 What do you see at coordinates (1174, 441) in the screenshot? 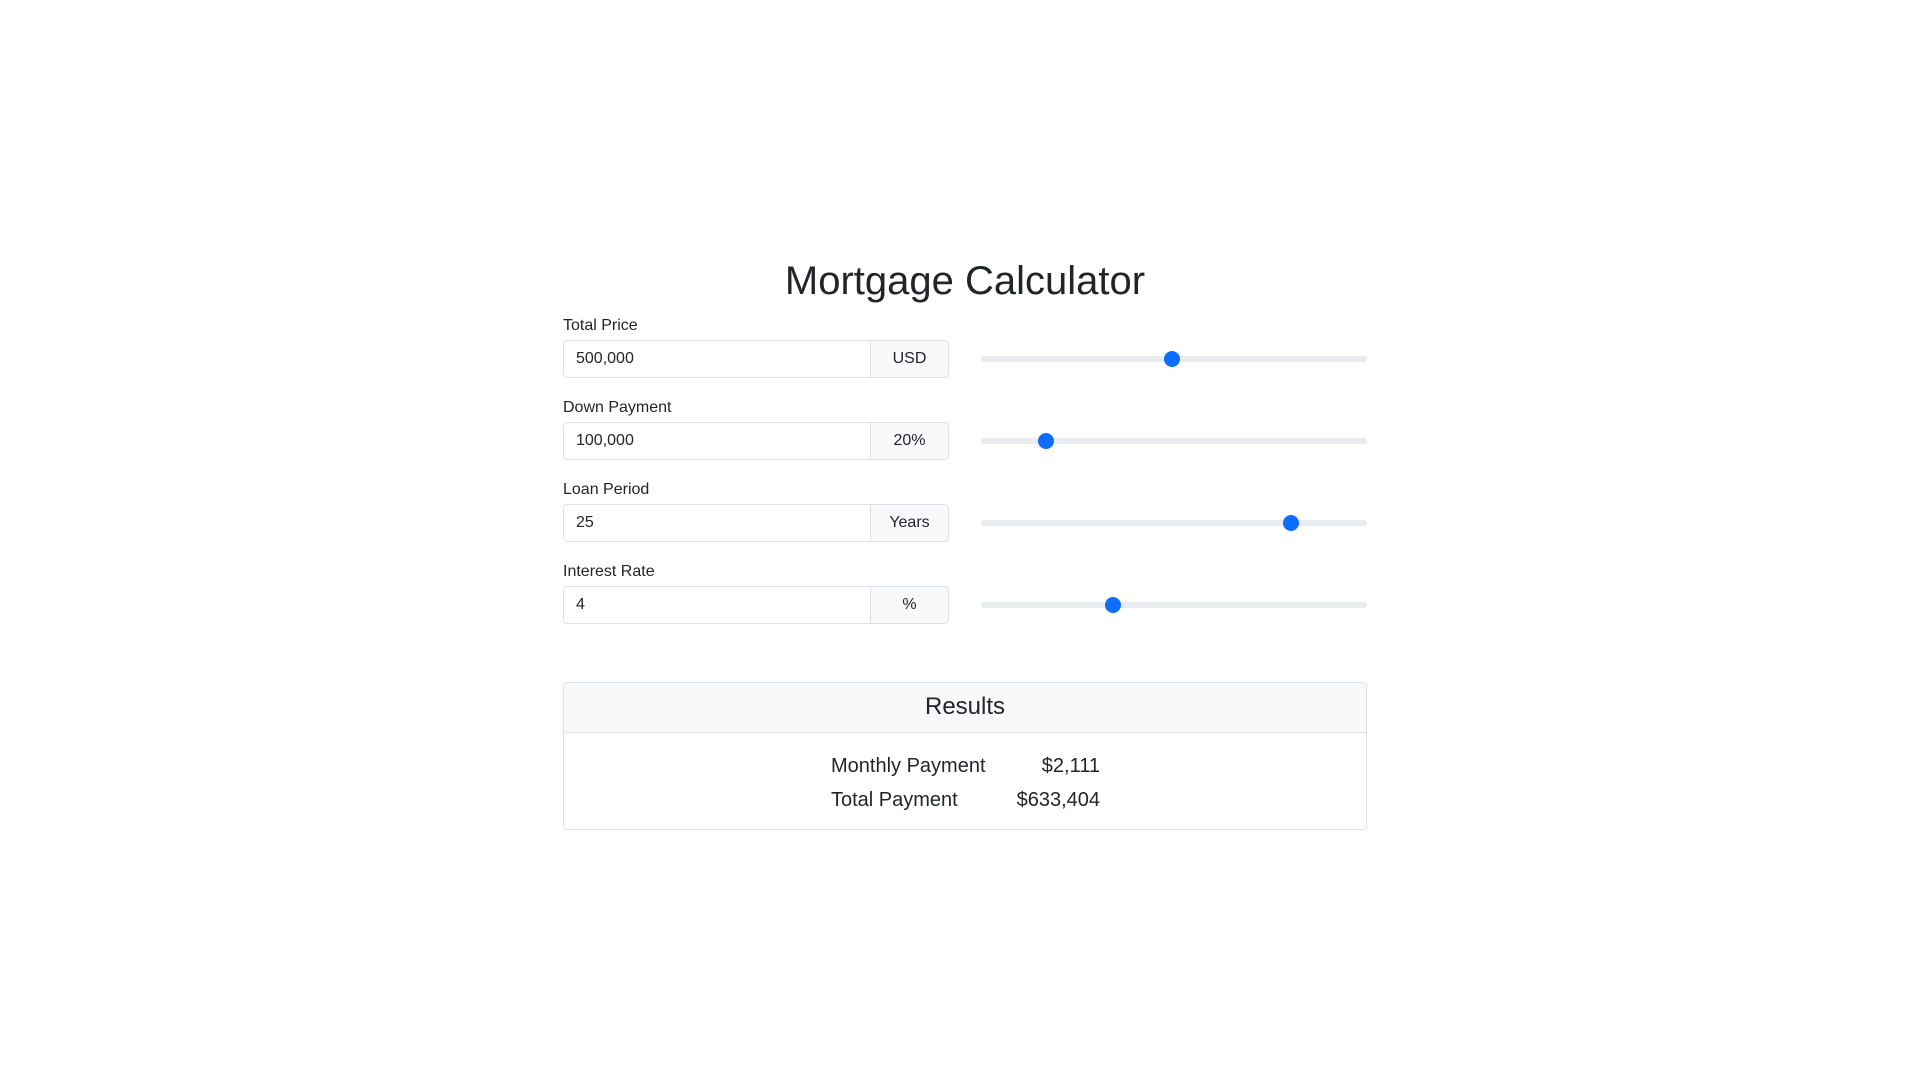
I see `down-payment-slider` at bounding box center [1174, 441].